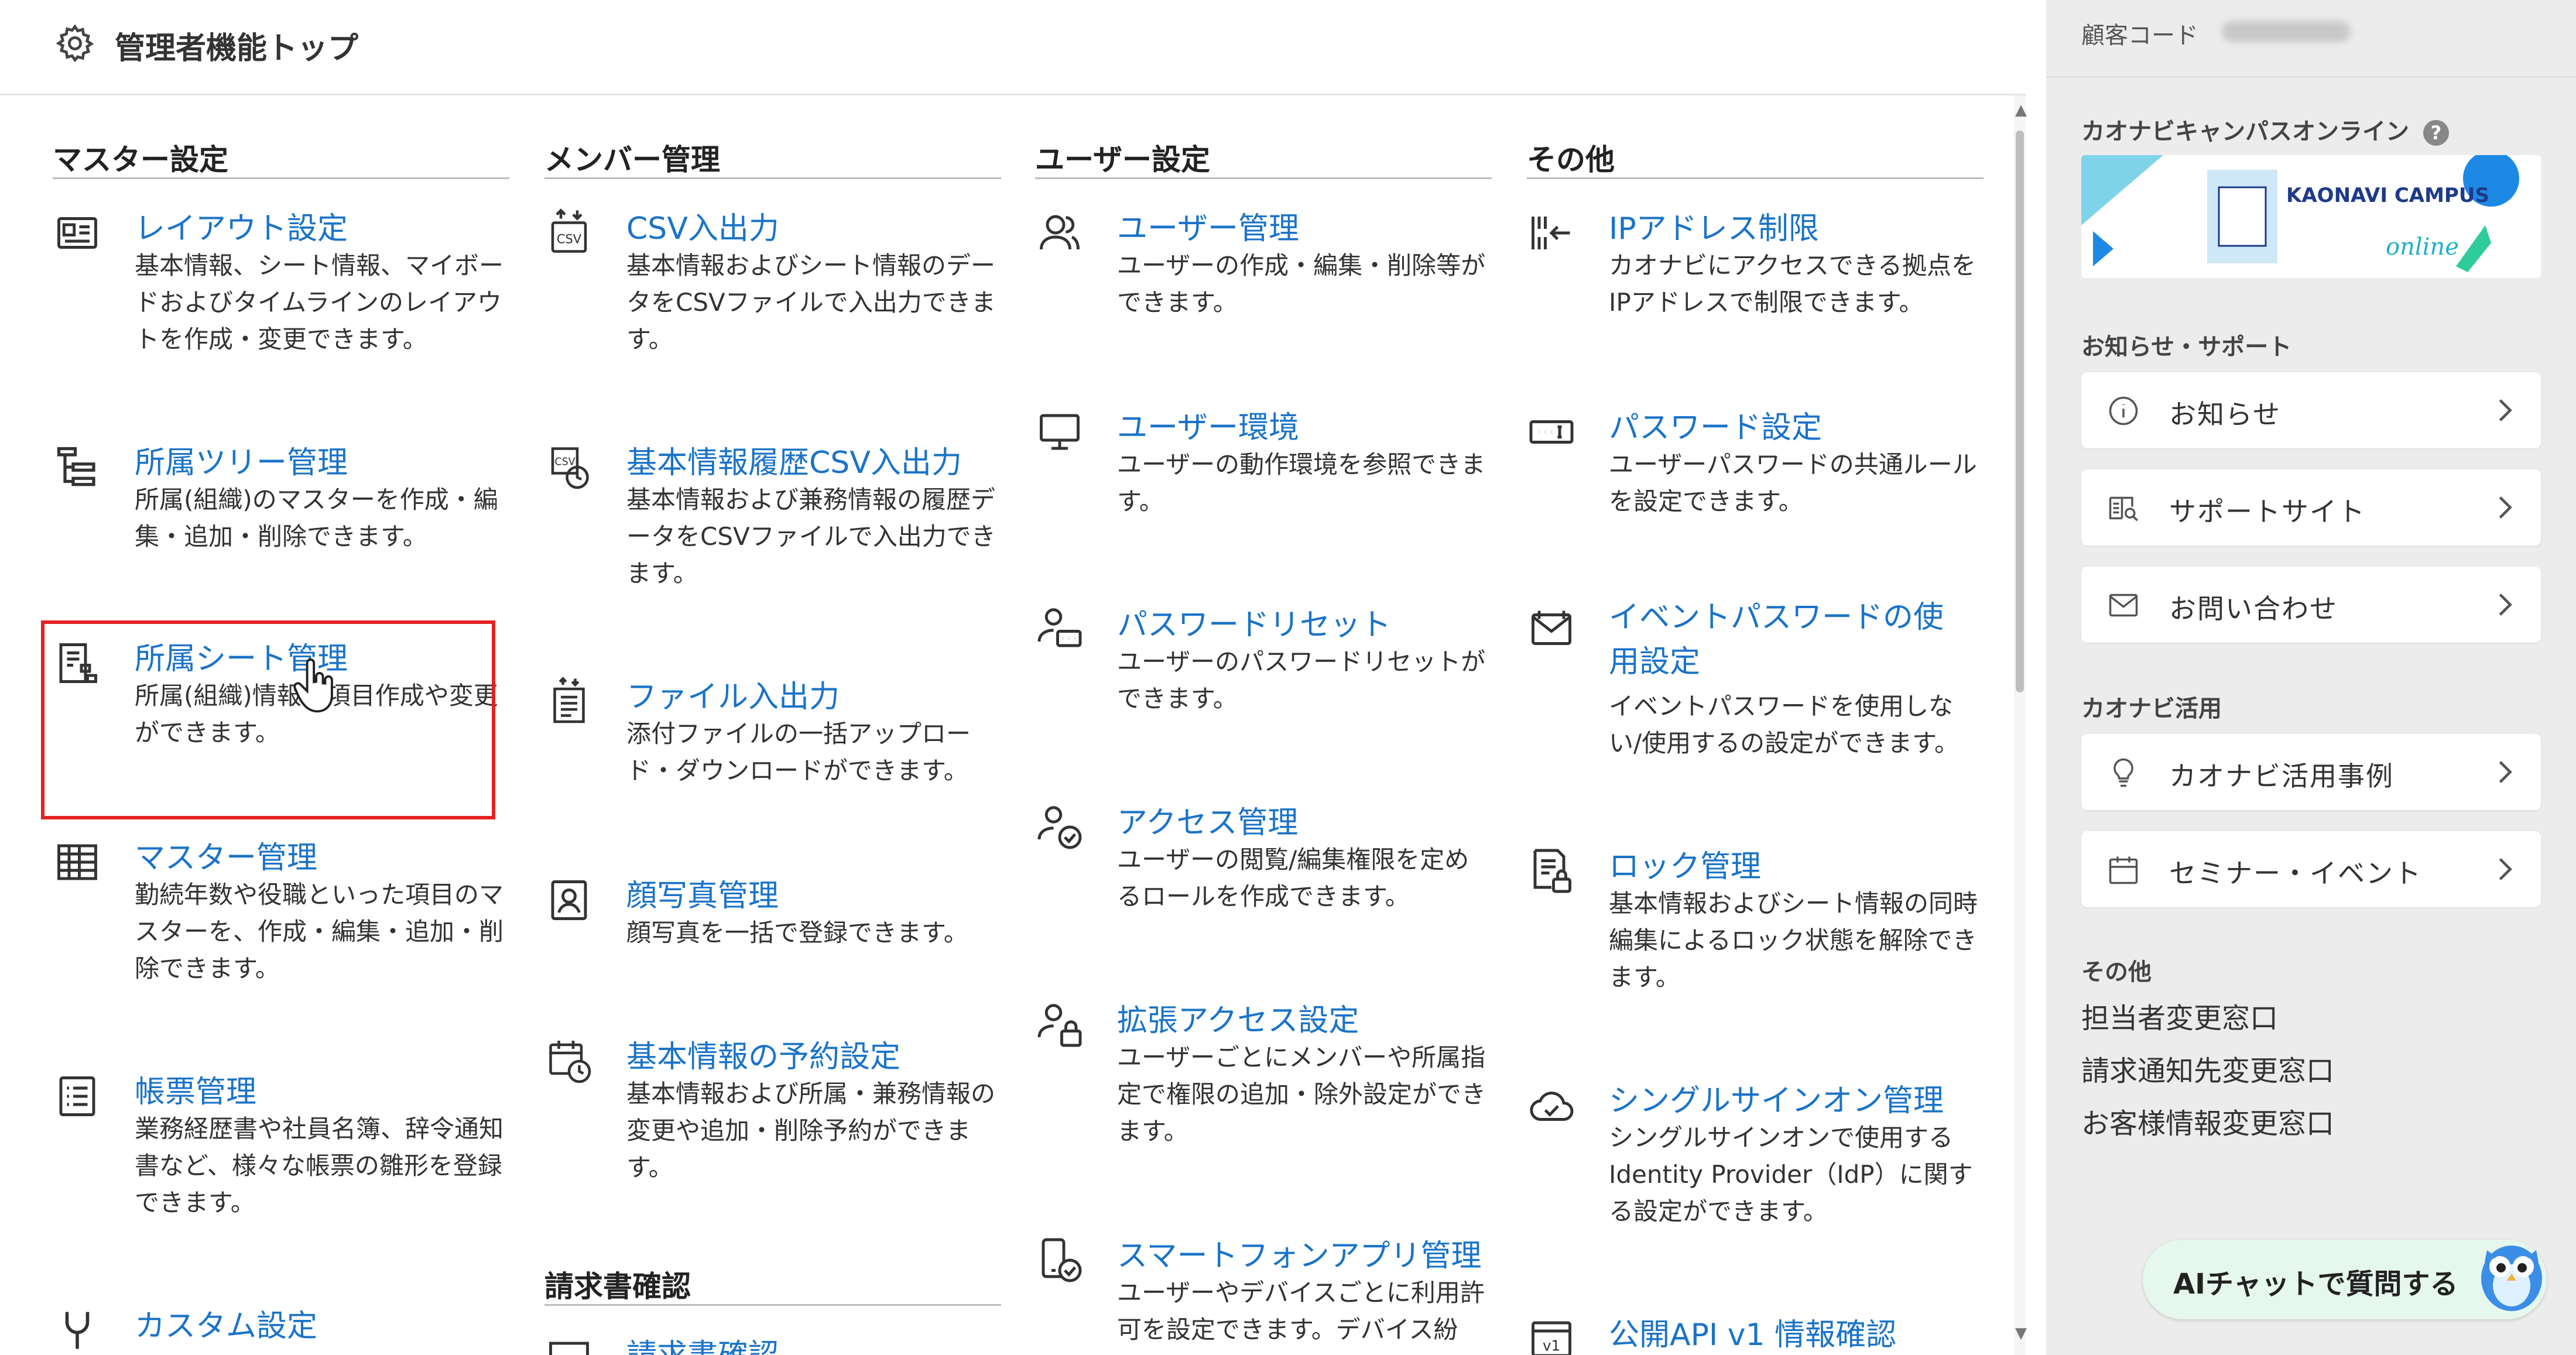 This screenshot has width=2576, height=1355. I want to click on menu-item-desc: 基本情報およびシート情報の同時編集によるロック状態を解除できます。, so click(1794, 940).